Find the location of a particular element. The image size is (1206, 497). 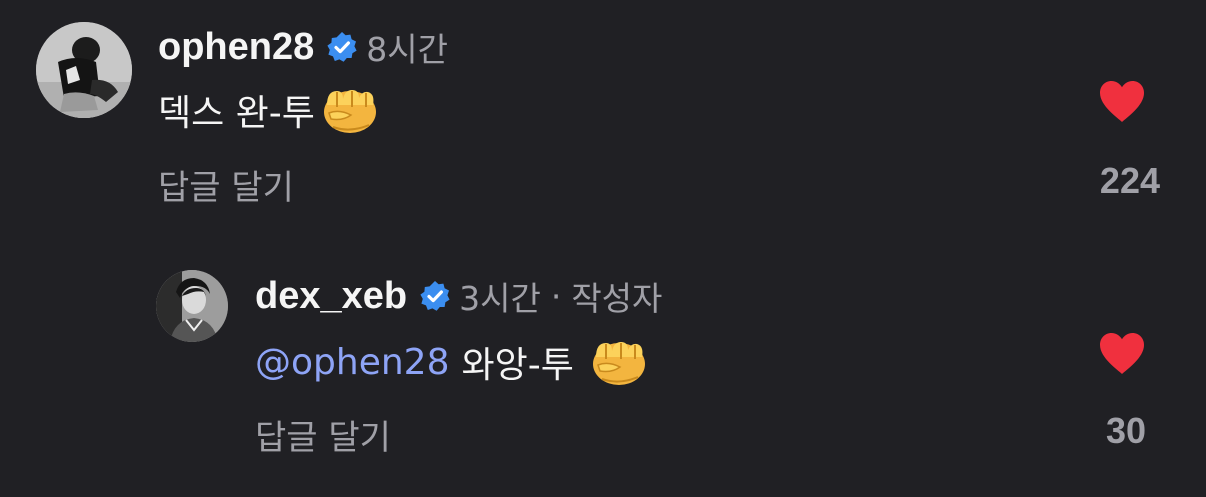

username: dex_xeb is located at coordinates (331, 296).